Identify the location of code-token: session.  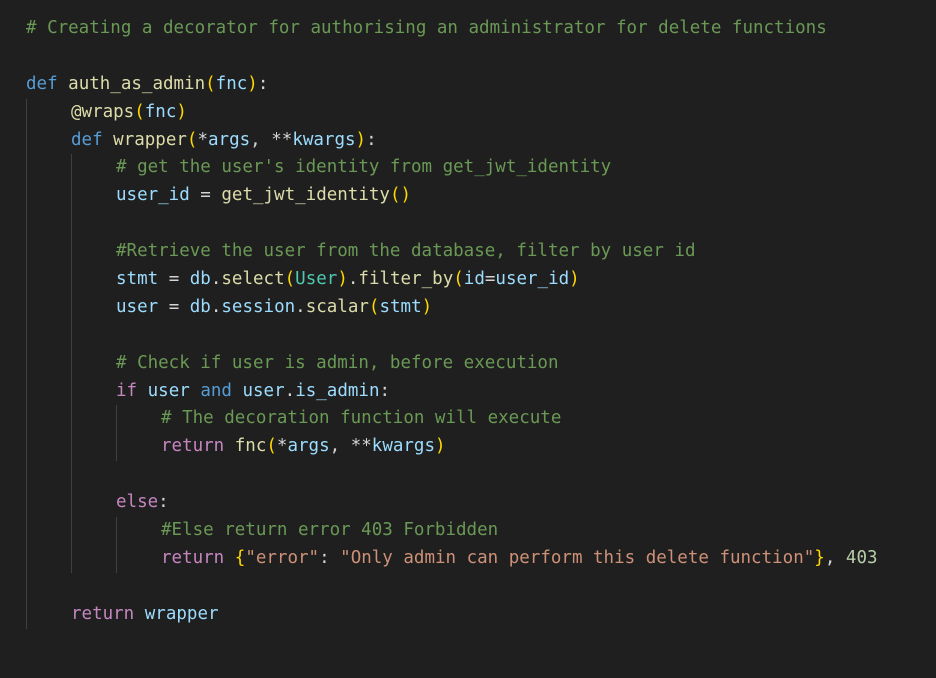
(258, 306).